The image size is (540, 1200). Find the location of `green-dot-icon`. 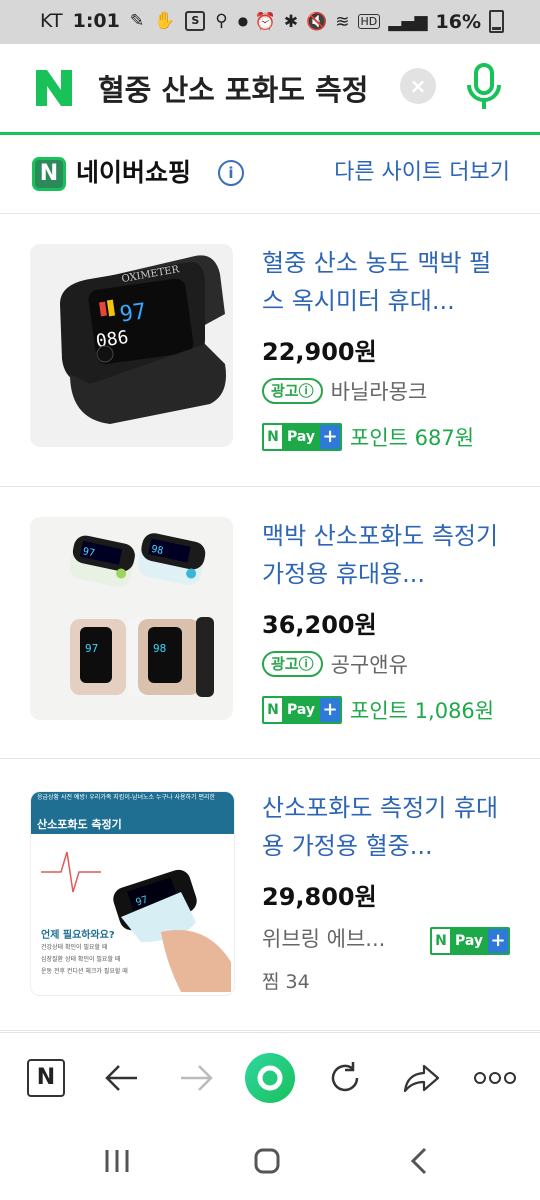

green-dot-icon is located at coordinates (270, 1078).